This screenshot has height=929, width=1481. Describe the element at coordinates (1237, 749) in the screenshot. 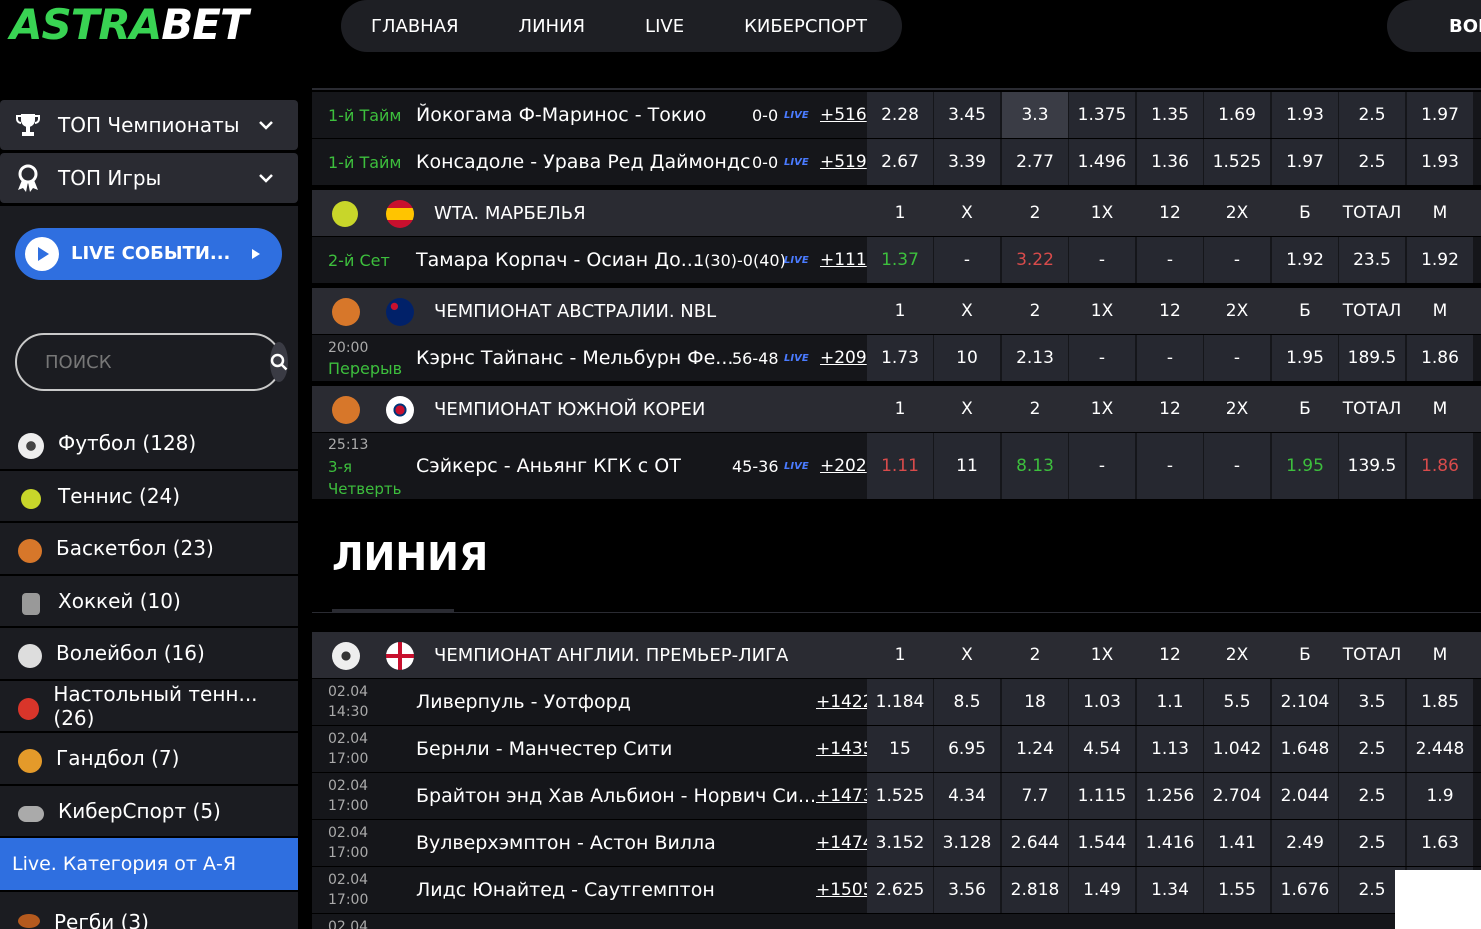

I see `odd-cell: 1.042` at that location.